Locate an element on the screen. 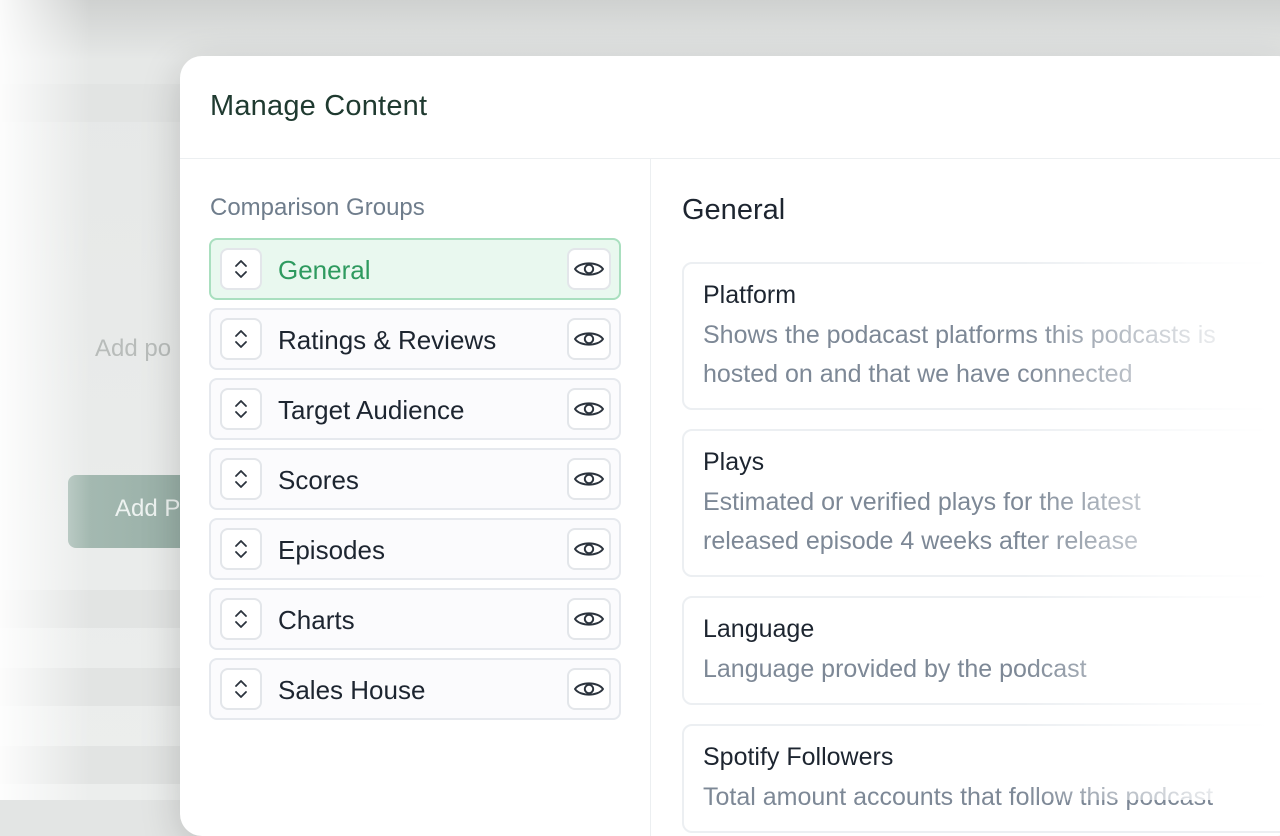 Image resolution: width=1280 pixels, height=836 pixels. content-item-title: Spotify Followers is located at coordinates (798, 757).